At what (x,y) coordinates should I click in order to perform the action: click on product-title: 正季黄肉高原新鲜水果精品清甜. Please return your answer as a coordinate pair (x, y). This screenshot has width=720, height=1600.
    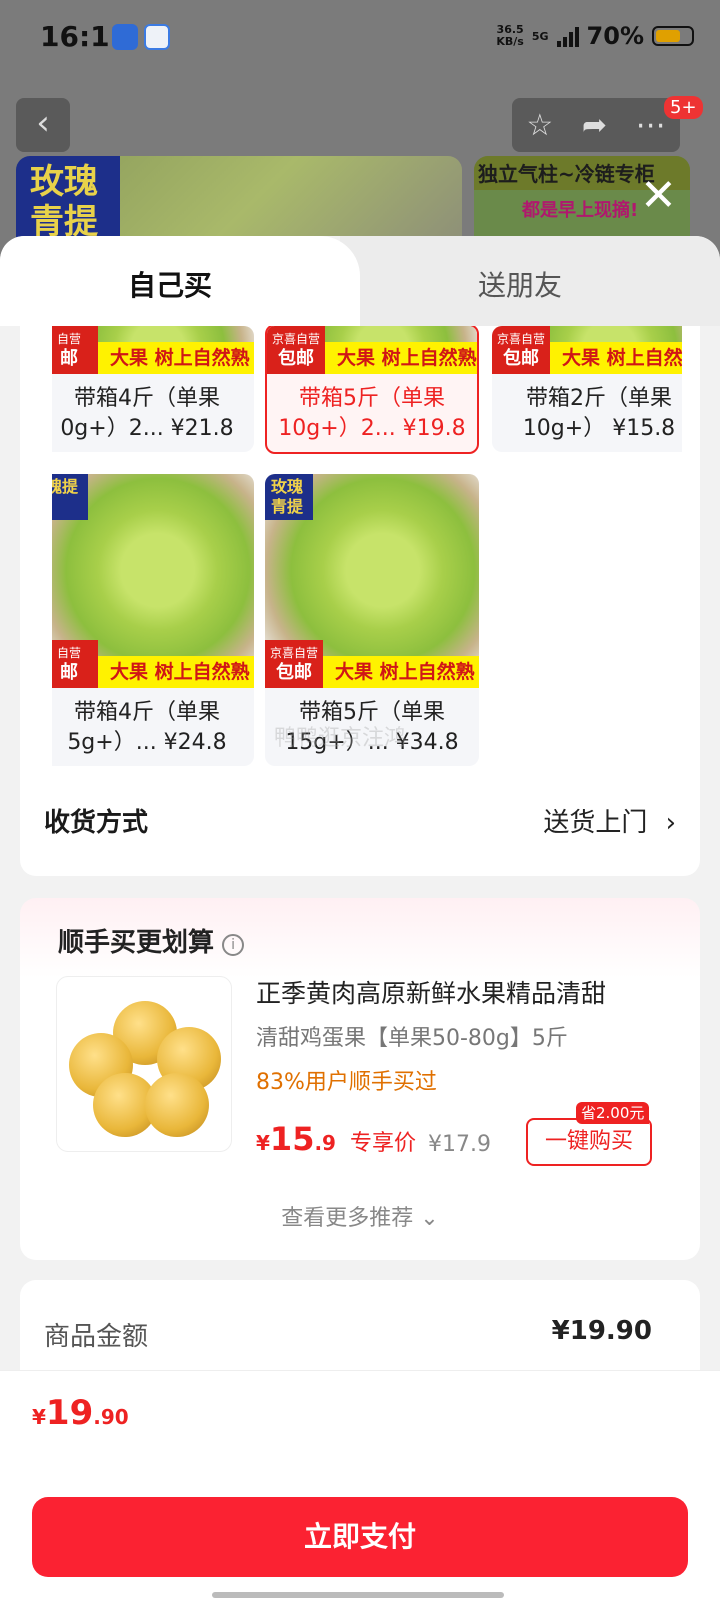
    Looking at the image, I should click on (431, 992).